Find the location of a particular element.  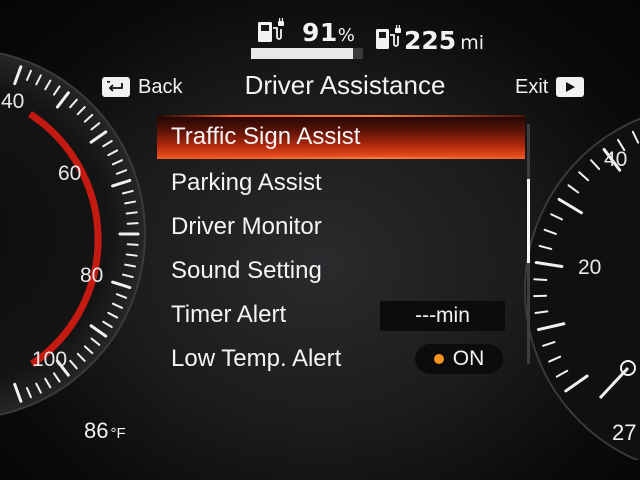

status-bar: 91% 225 mi is located at coordinates (320, 33).